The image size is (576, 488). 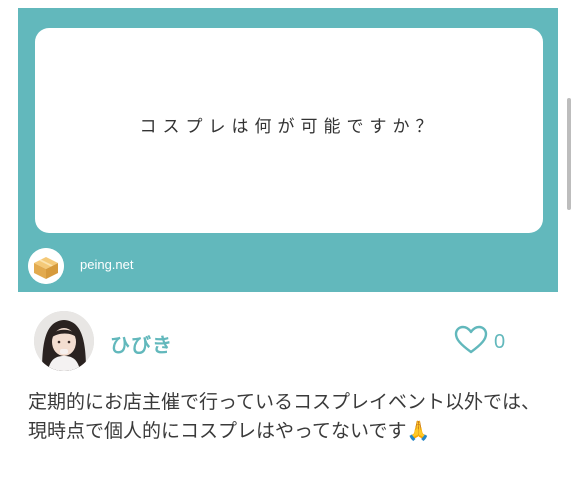 What do you see at coordinates (471, 342) in the screenshot?
I see `heart-icon` at bounding box center [471, 342].